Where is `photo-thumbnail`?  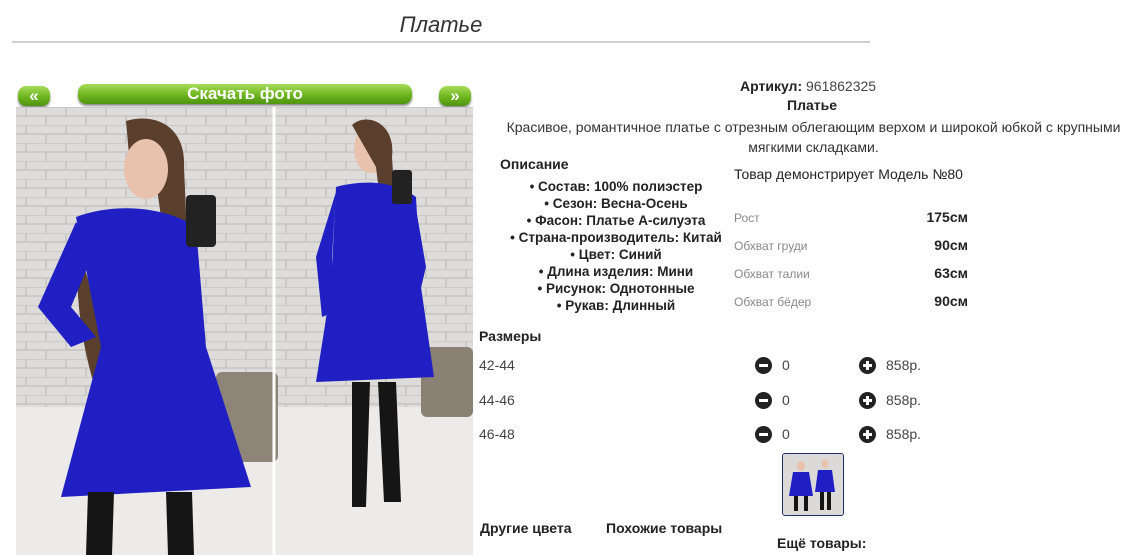
photo-thumbnail is located at coordinates (813, 484).